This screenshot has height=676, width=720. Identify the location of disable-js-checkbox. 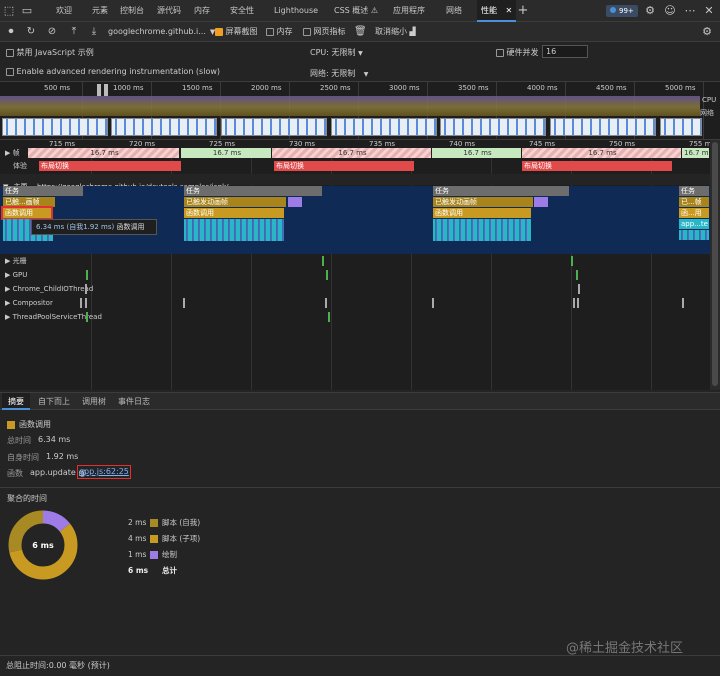
(10, 52).